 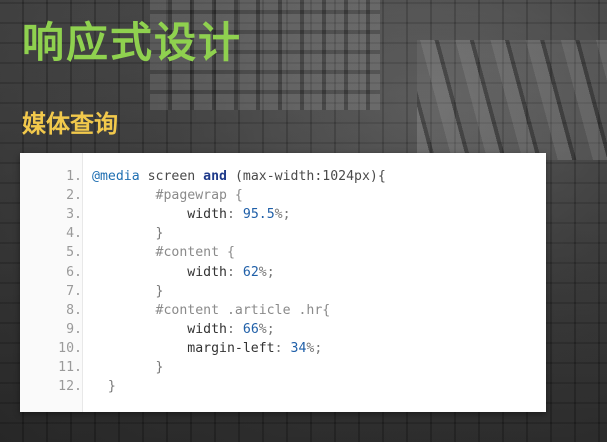 I want to click on line-number: 9., so click(x=51, y=329).